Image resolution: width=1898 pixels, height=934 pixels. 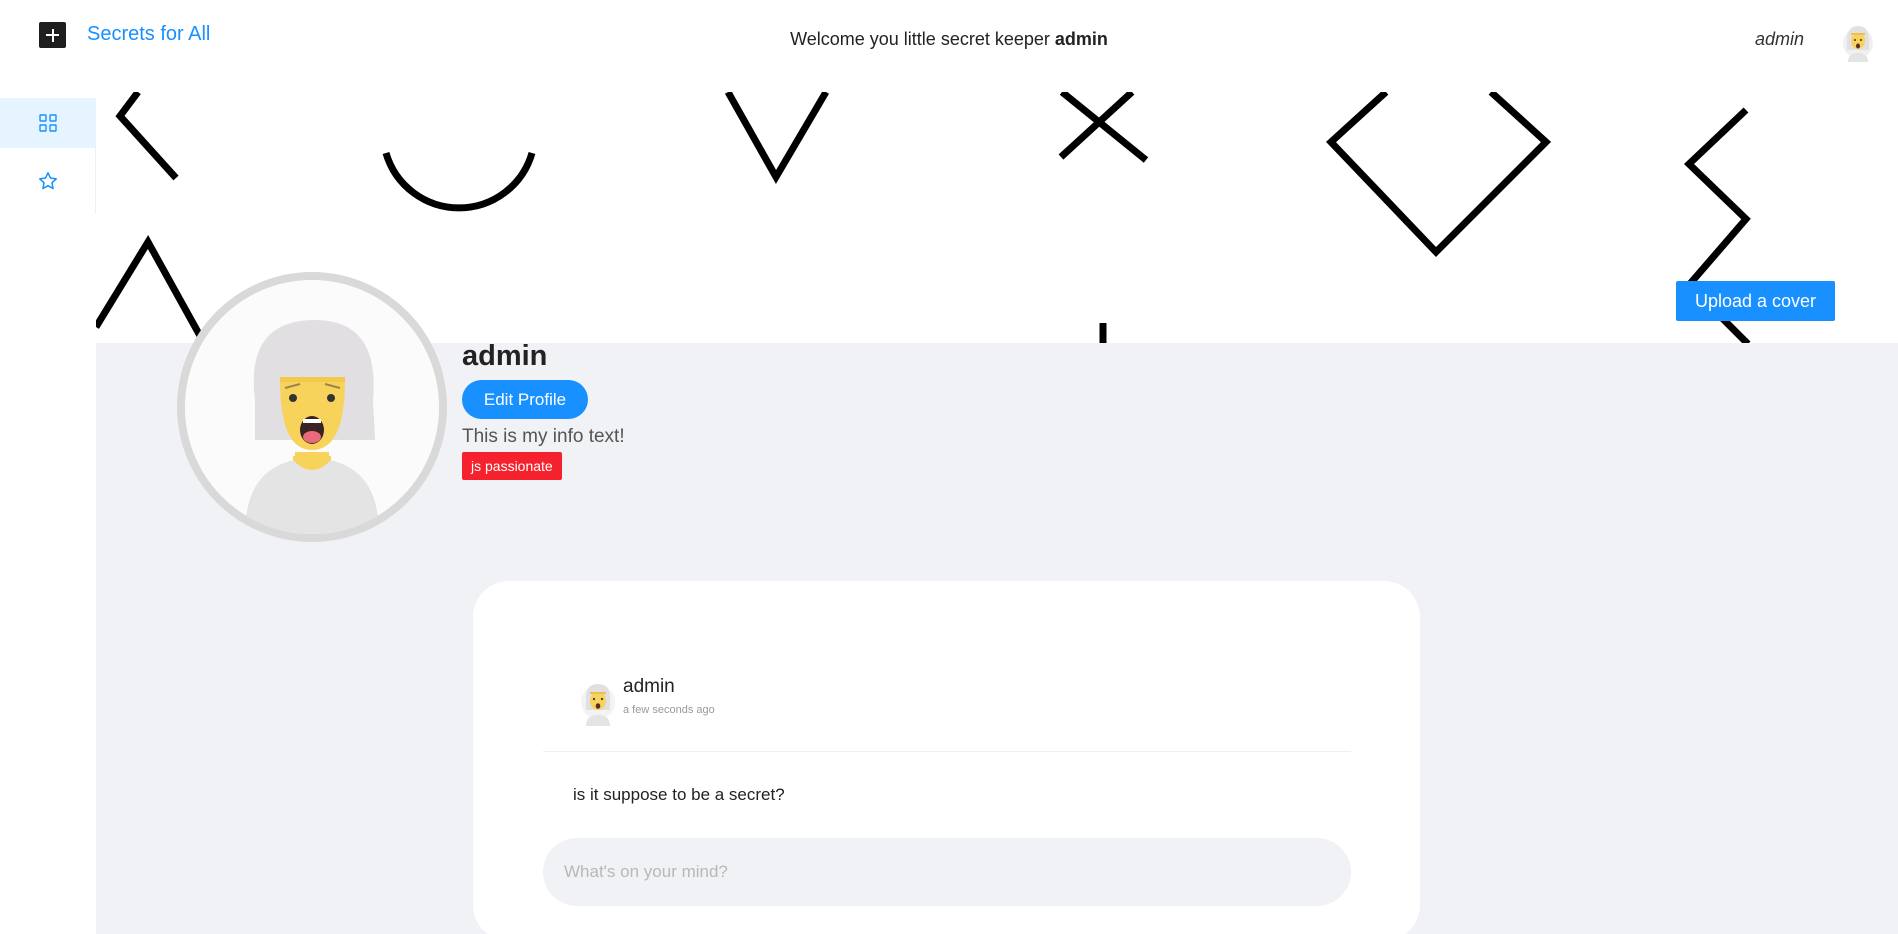 I want to click on post-author-avatar-icon, so click(x=598, y=702).